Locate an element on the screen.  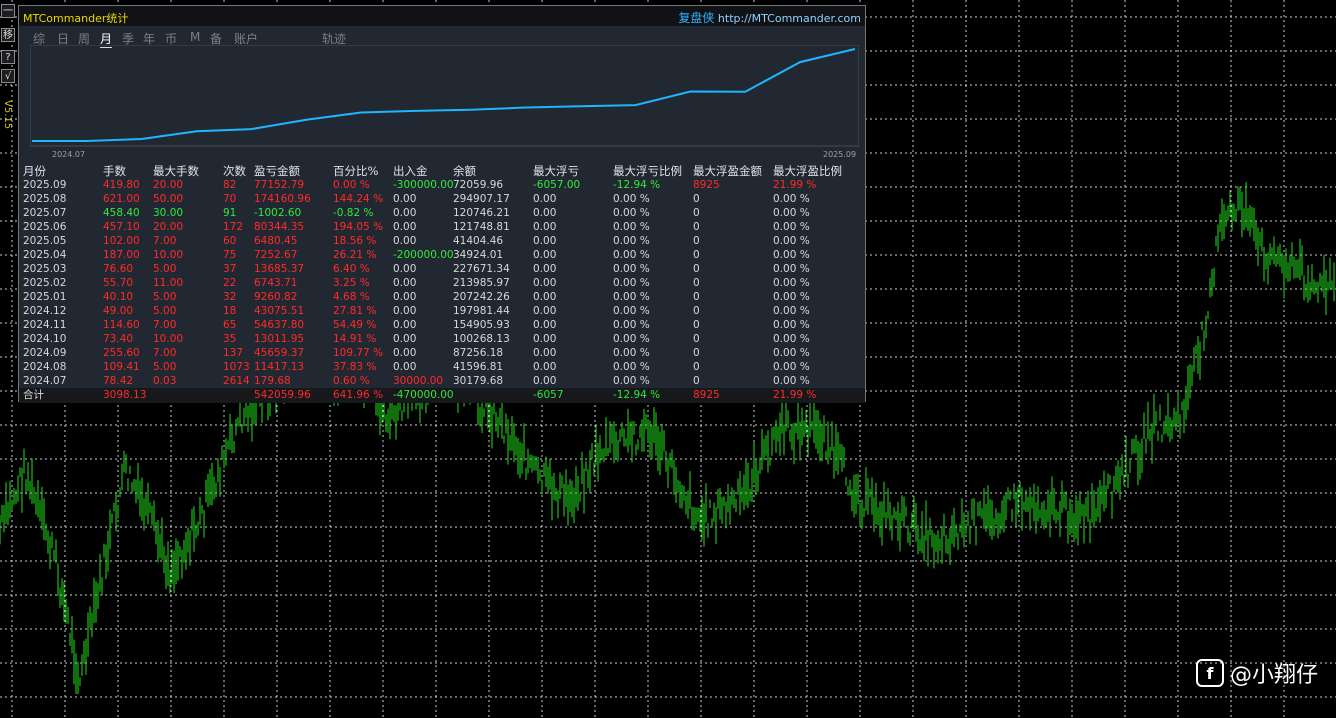
table-cell: 22 is located at coordinates (230, 283).